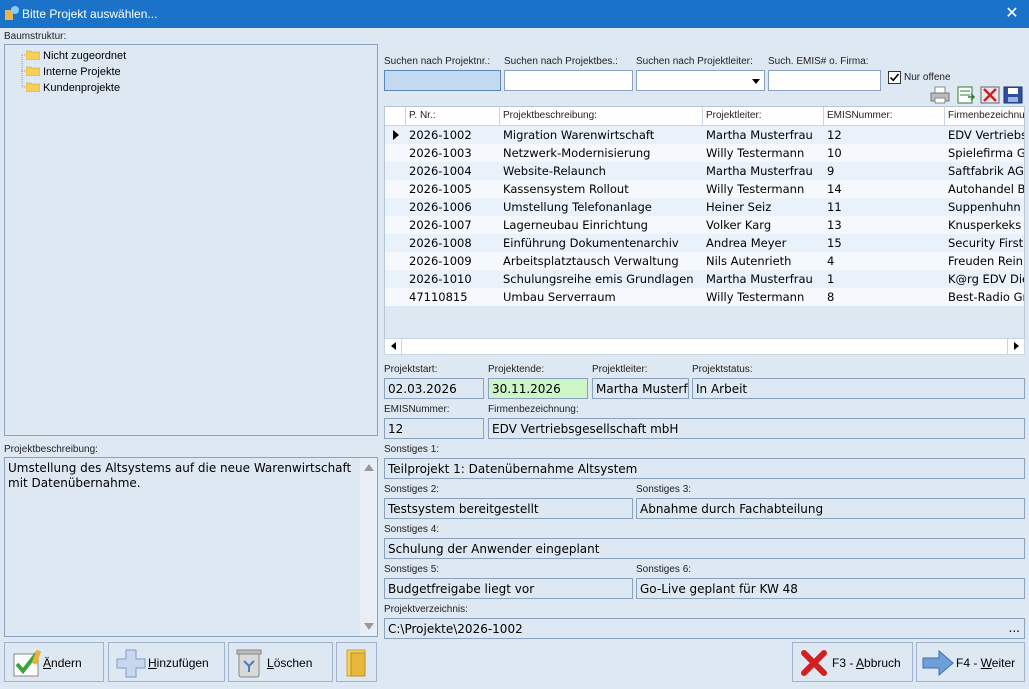 Image resolution: width=1029 pixels, height=689 pixels. Describe the element at coordinates (73, 73) in the screenshot. I see `tree-item-interne-projekte: Interne Projekte` at that location.